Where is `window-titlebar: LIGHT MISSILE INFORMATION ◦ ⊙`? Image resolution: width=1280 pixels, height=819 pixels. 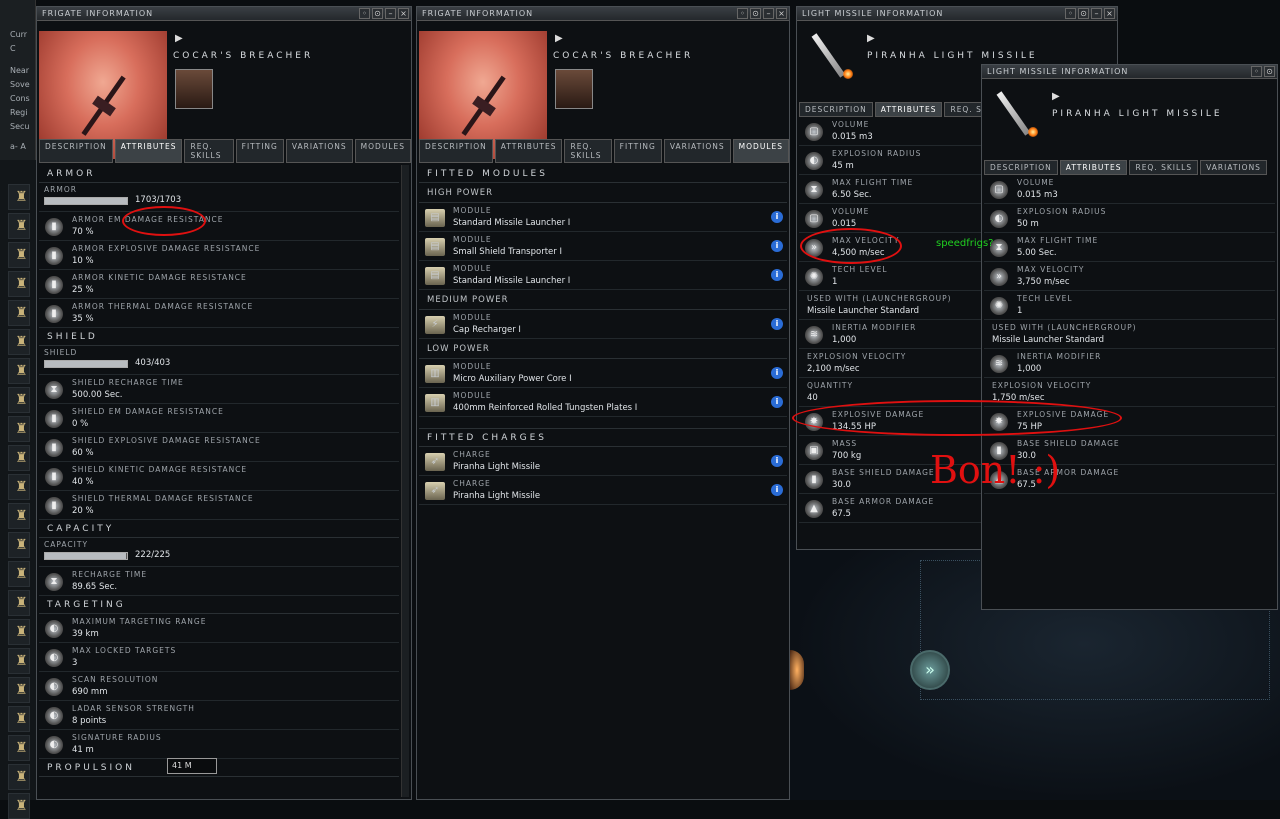 window-titlebar: LIGHT MISSILE INFORMATION ◦ ⊙ is located at coordinates (1129, 72).